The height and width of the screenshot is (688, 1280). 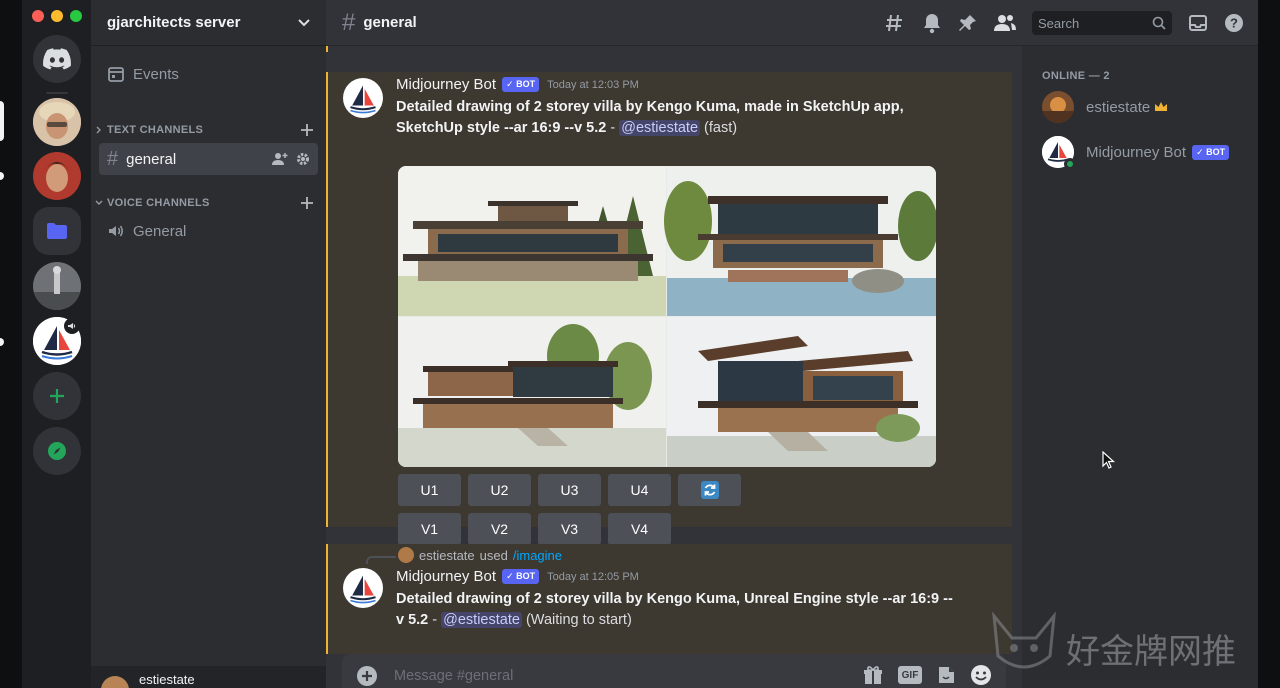 I want to click on gif-button: GIF, so click(x=910, y=675).